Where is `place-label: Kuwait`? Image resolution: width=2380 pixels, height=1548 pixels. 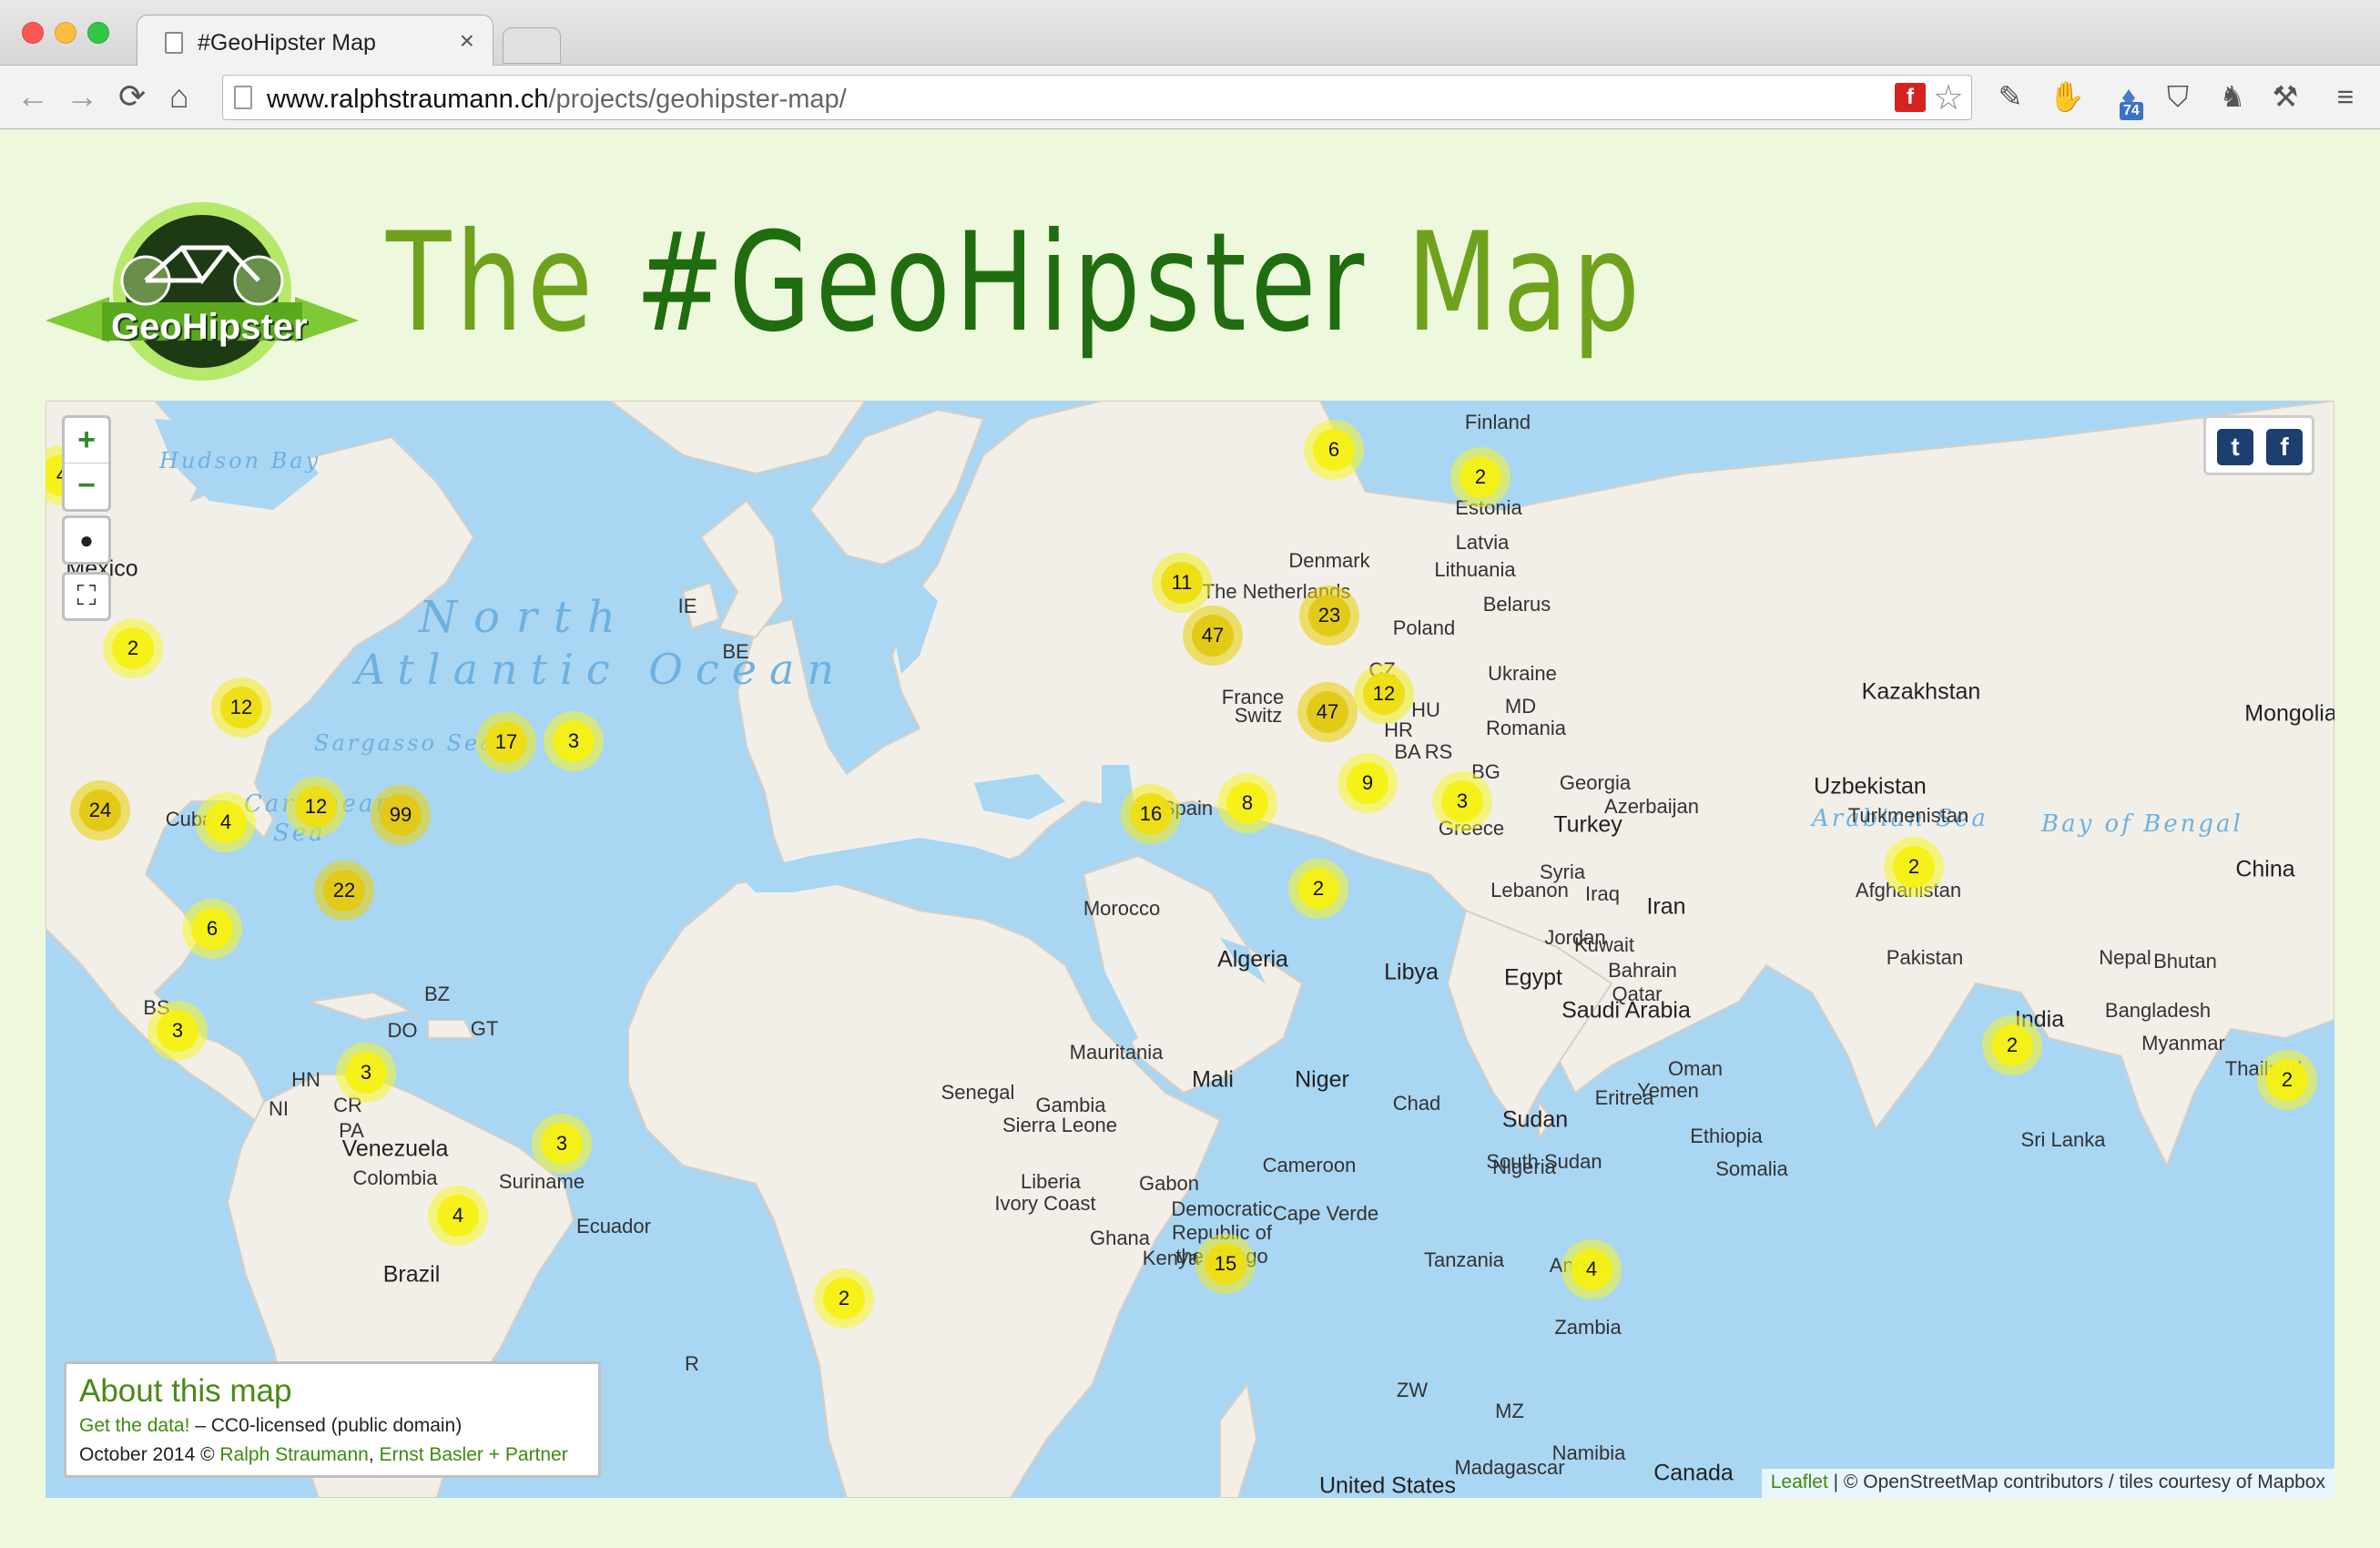
place-label: Kuwait is located at coordinates (1604, 945).